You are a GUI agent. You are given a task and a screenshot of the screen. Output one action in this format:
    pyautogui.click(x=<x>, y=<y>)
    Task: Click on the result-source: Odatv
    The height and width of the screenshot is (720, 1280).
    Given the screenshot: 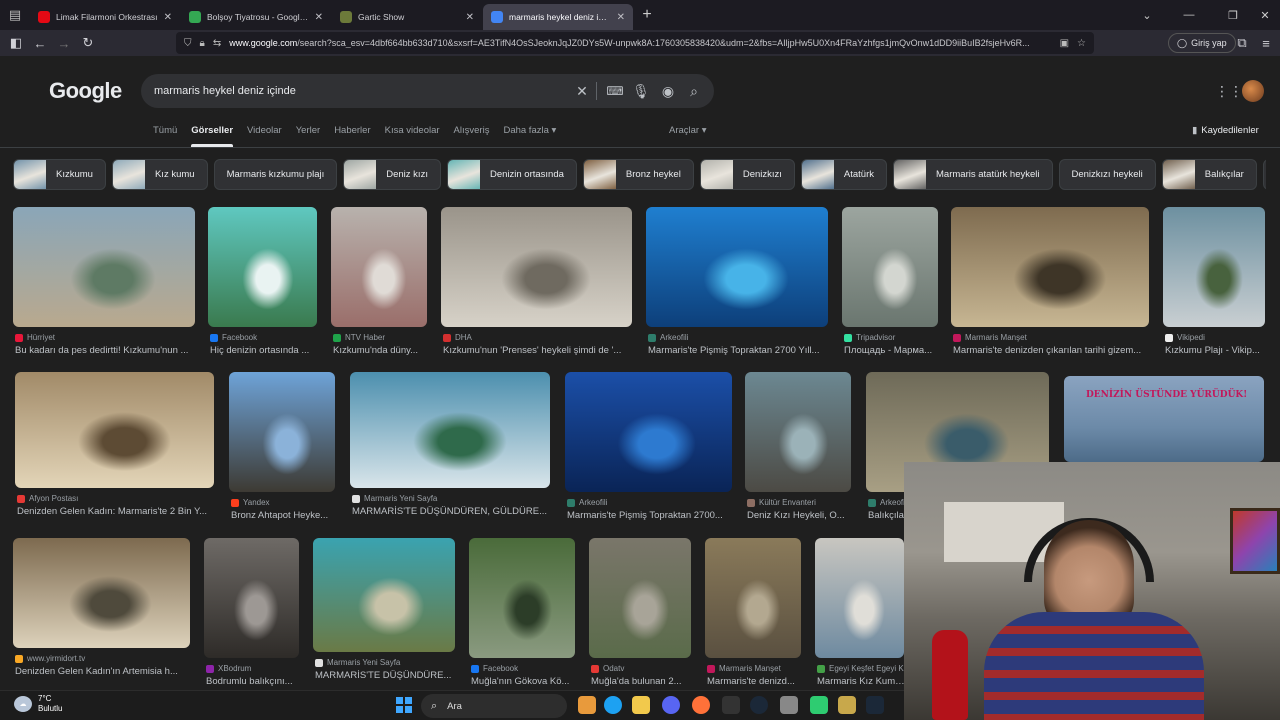 What is the action you would take?
    pyautogui.click(x=607, y=668)
    